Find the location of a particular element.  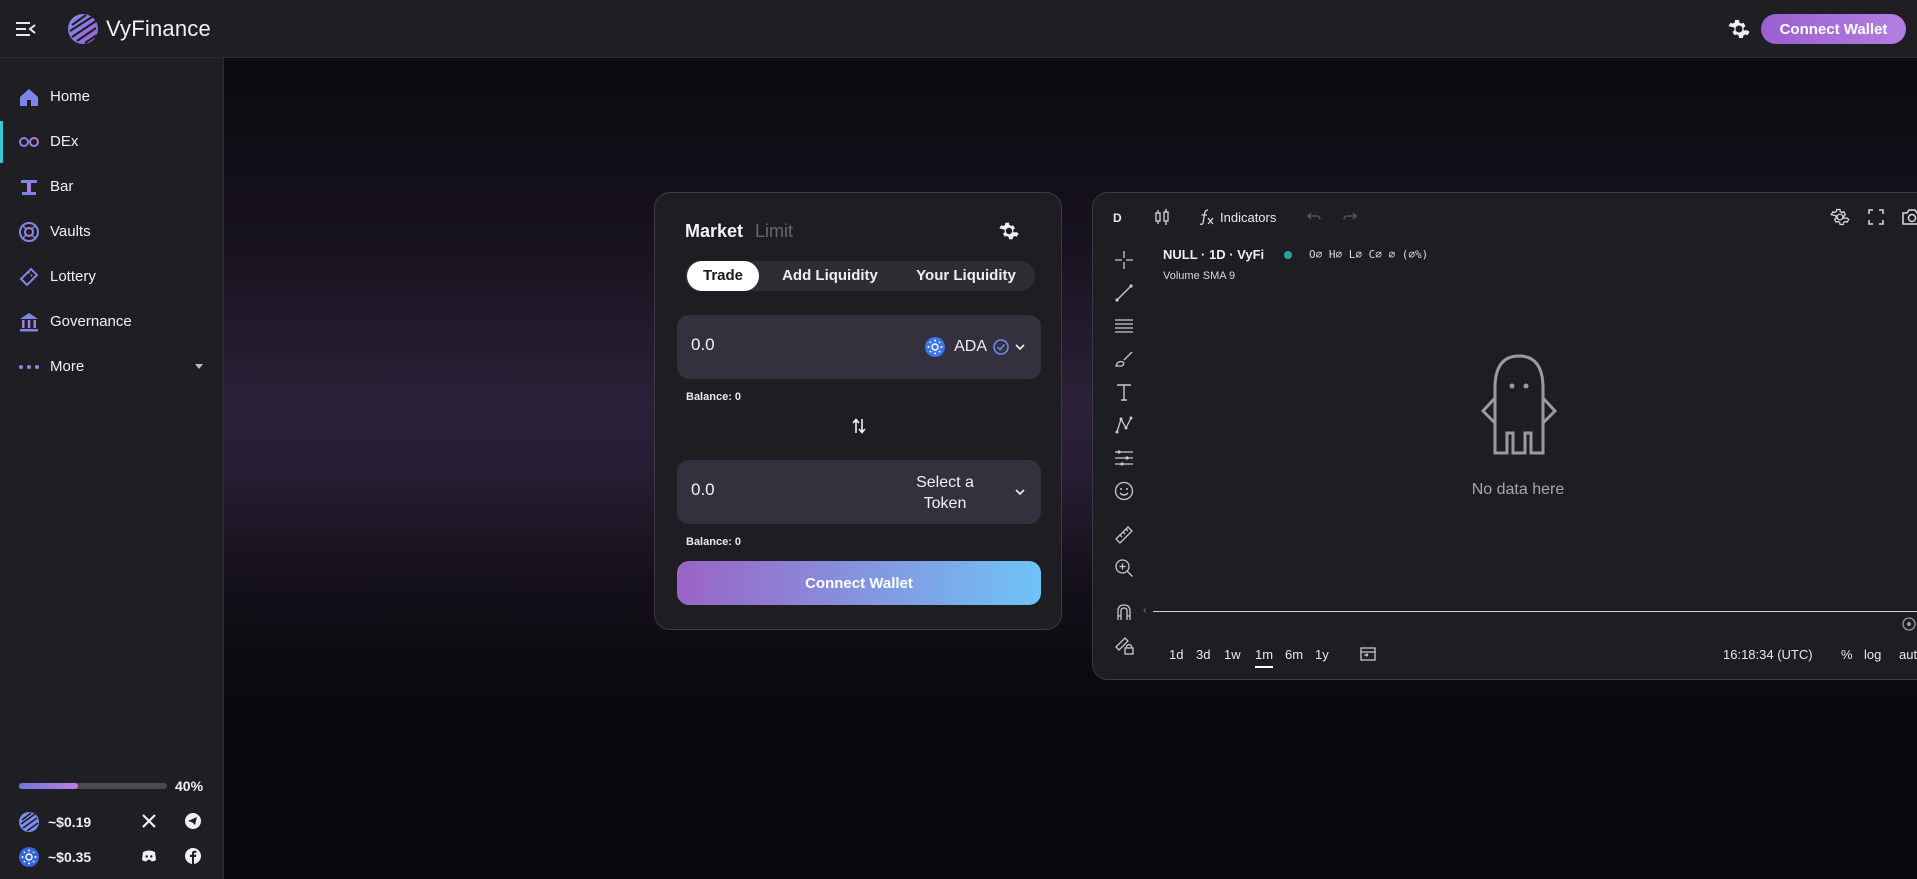

range-1y: 1y is located at coordinates (1322, 654).